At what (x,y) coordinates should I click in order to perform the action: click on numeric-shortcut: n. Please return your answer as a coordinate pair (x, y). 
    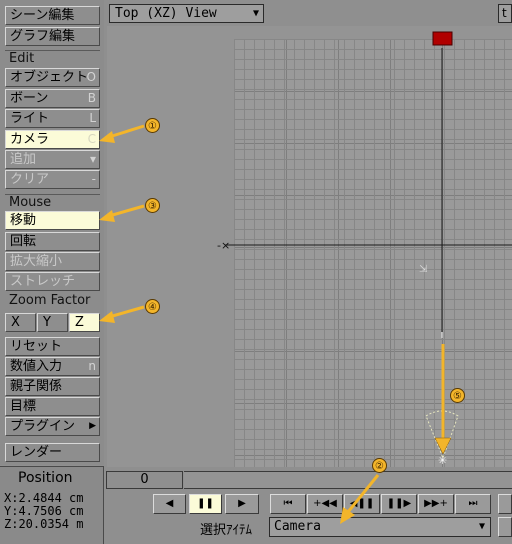
    Looking at the image, I should click on (92, 366).